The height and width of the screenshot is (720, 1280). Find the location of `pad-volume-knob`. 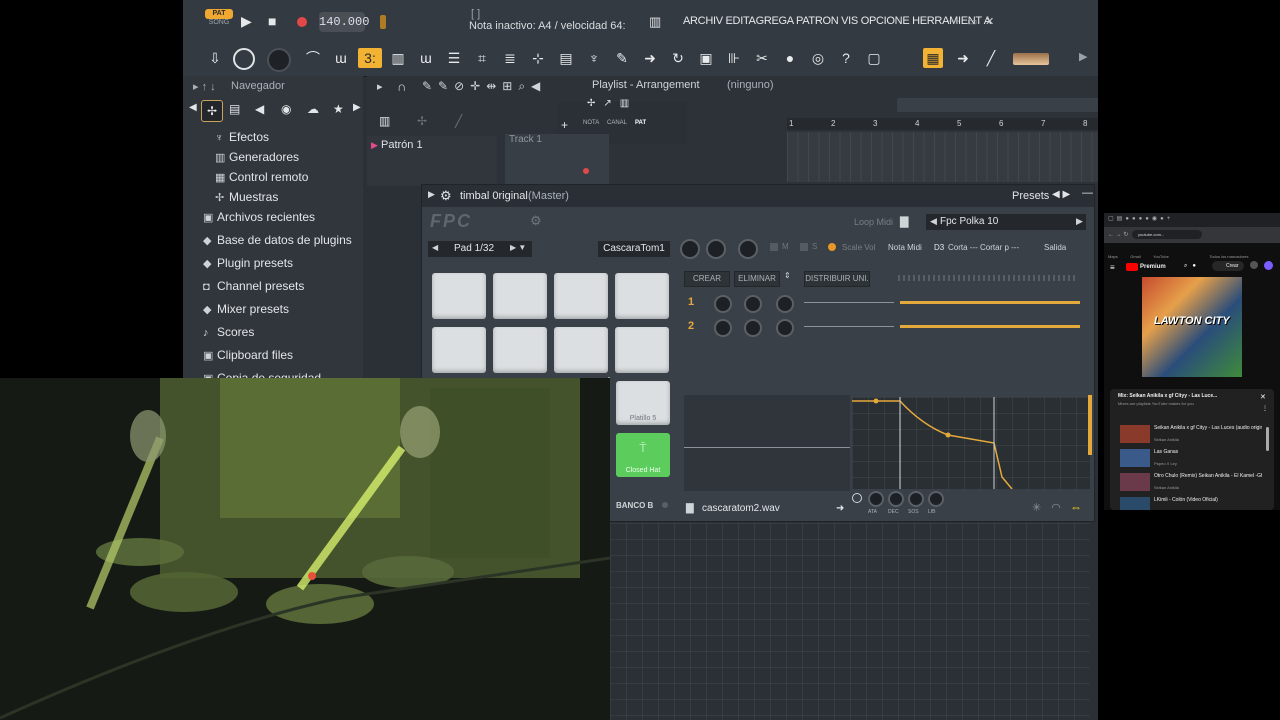

pad-volume-knob is located at coordinates (690, 249).